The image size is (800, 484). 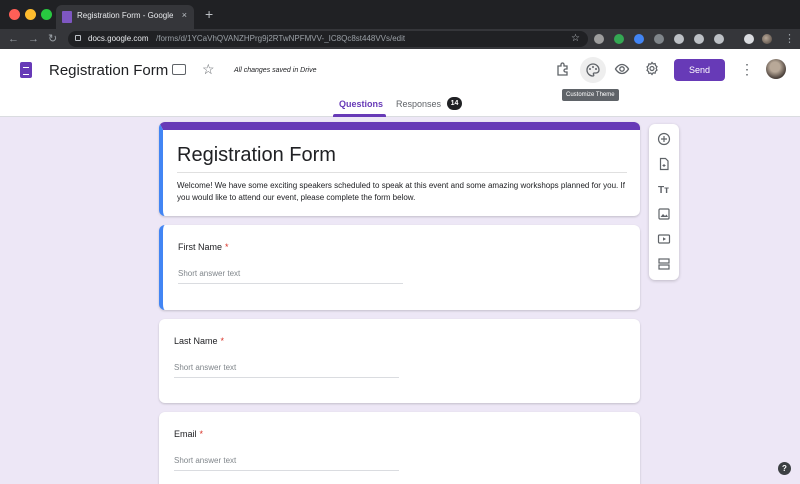 What do you see at coordinates (67, 17) in the screenshot?
I see `forms-favicon-icon` at bounding box center [67, 17].